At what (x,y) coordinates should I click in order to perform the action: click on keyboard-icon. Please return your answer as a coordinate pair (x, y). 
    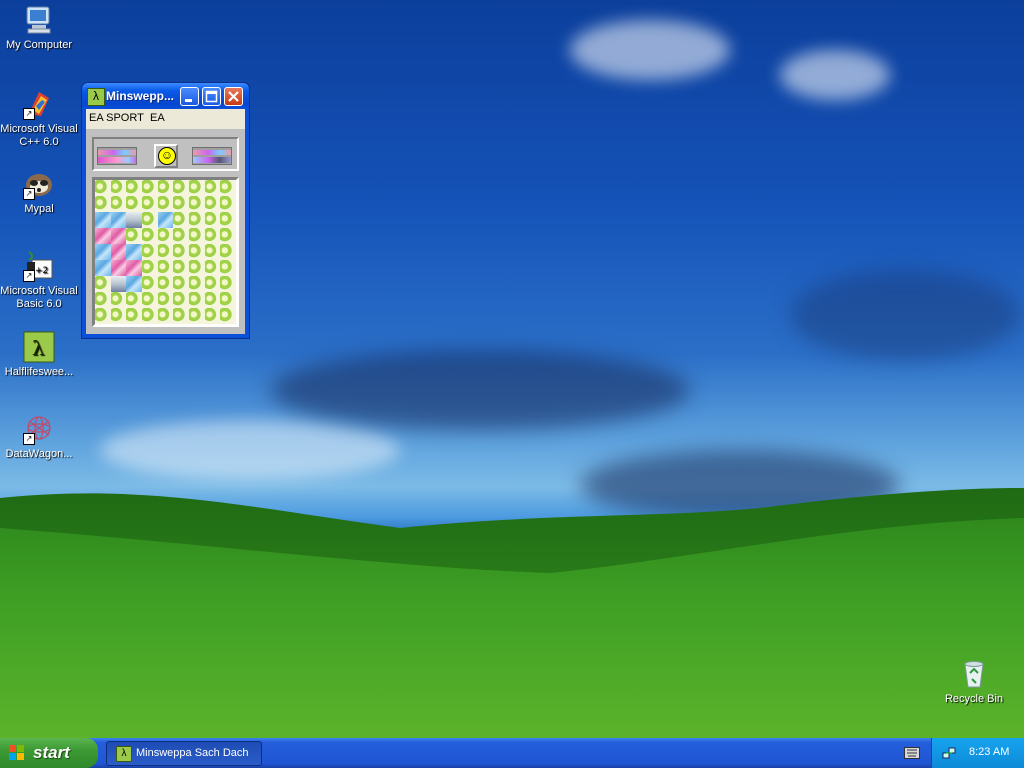
    Looking at the image, I should click on (912, 753).